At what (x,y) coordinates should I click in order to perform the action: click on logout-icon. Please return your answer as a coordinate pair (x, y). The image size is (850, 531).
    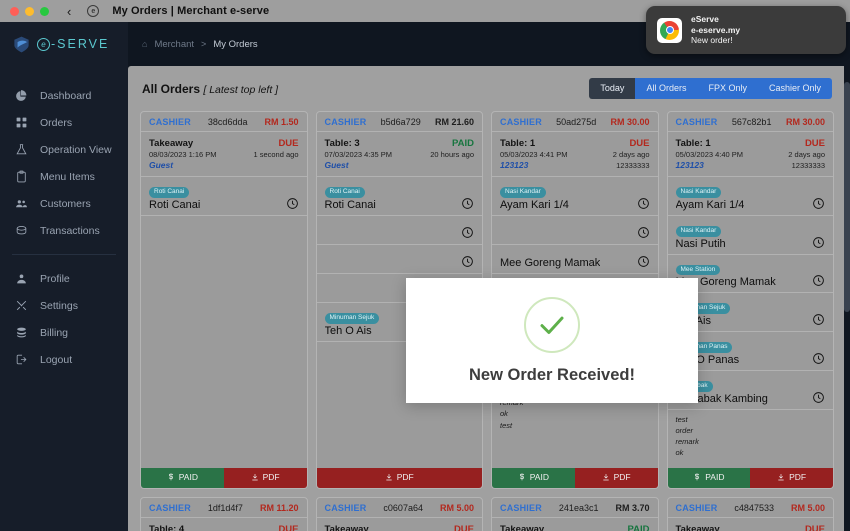
    Looking at the image, I should click on (21, 360).